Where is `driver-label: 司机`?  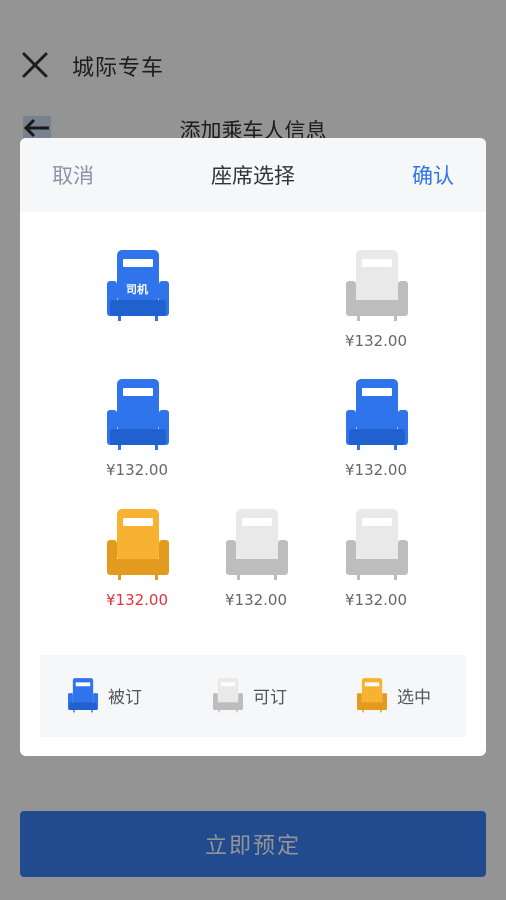 driver-label: 司机 is located at coordinates (137, 289).